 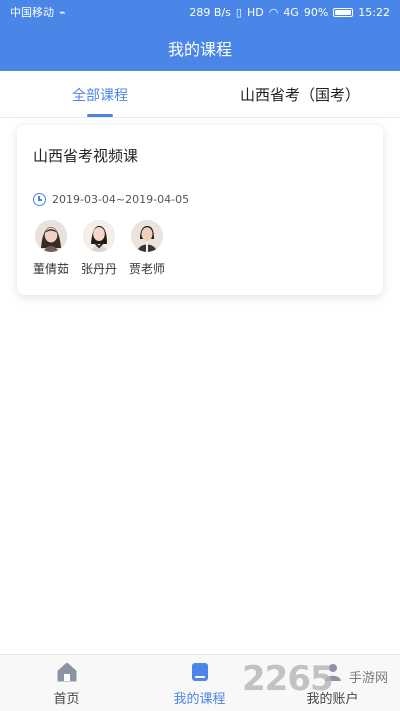 What do you see at coordinates (332, 683) in the screenshot?
I see `bottom-tab-my-account: 我的账户` at bounding box center [332, 683].